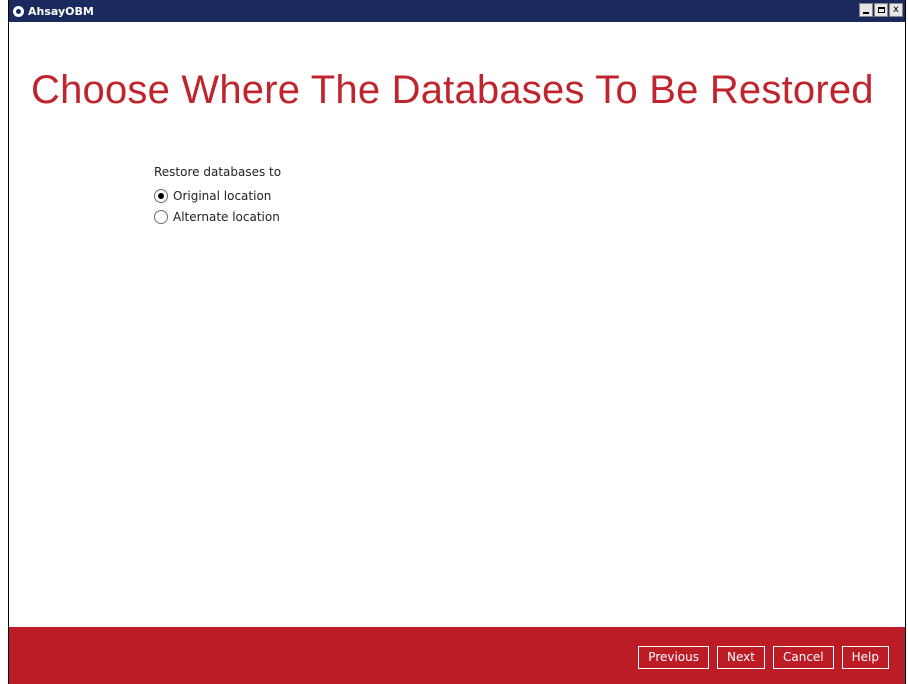 This screenshot has height=684, width=908. What do you see at coordinates (161, 216) in the screenshot?
I see `radio-unselected-icon` at bounding box center [161, 216].